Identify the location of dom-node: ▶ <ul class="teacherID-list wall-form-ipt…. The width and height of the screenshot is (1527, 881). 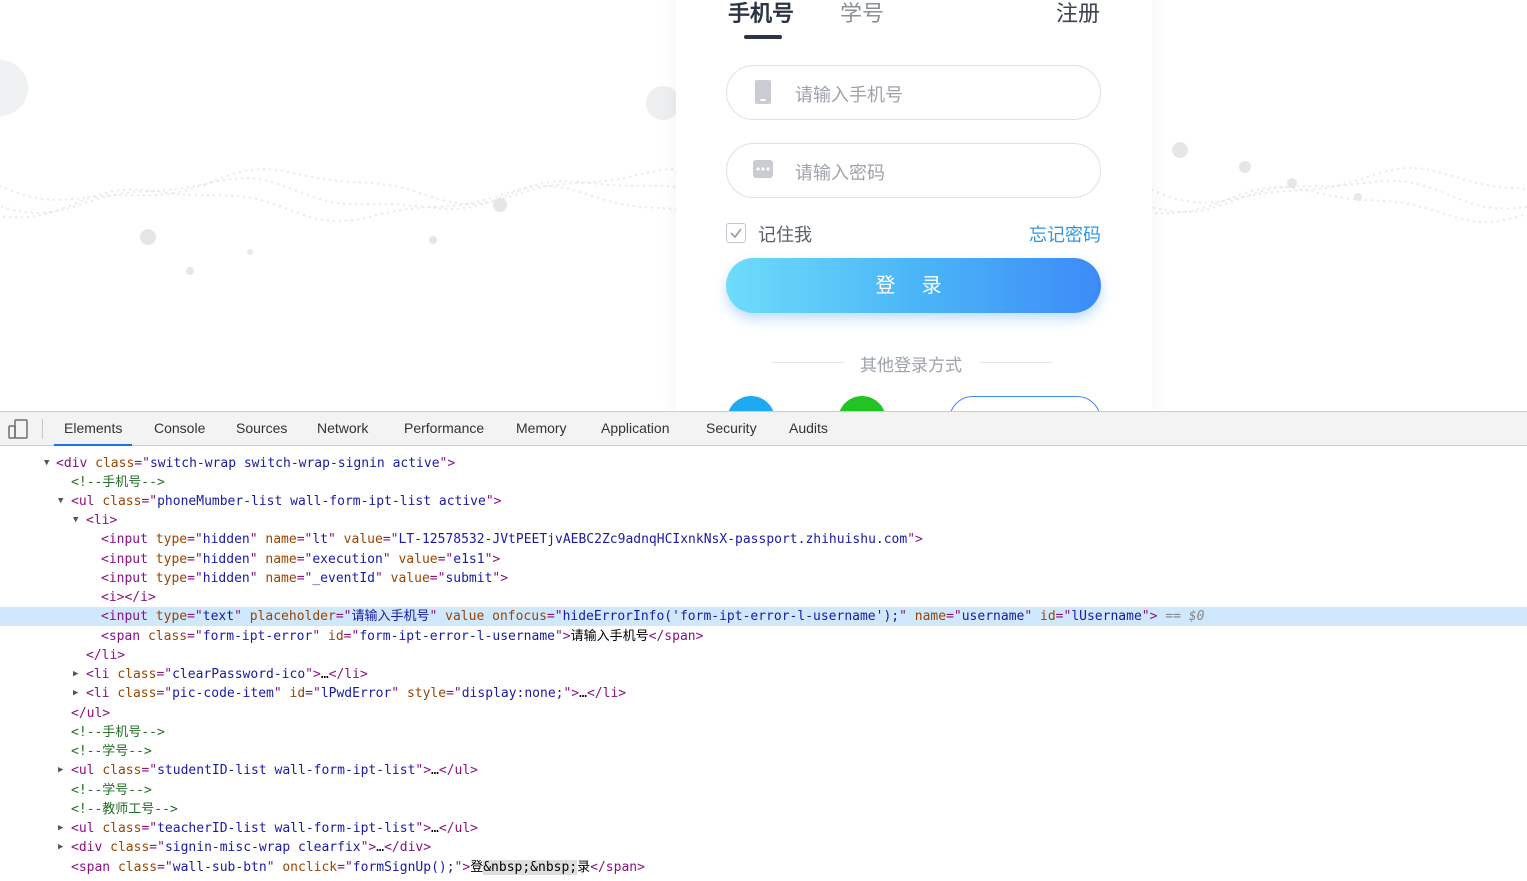
(763, 828).